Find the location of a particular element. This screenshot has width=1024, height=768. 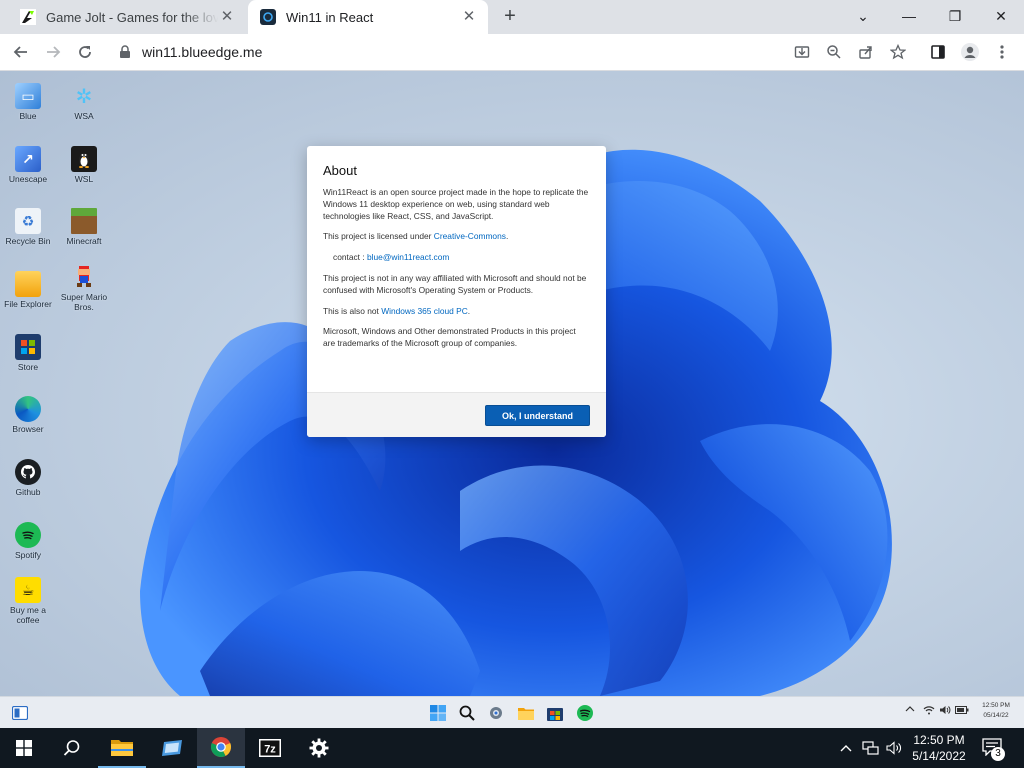

tab-title: Game Jolt - Games for the love of is located at coordinates (132, 17).